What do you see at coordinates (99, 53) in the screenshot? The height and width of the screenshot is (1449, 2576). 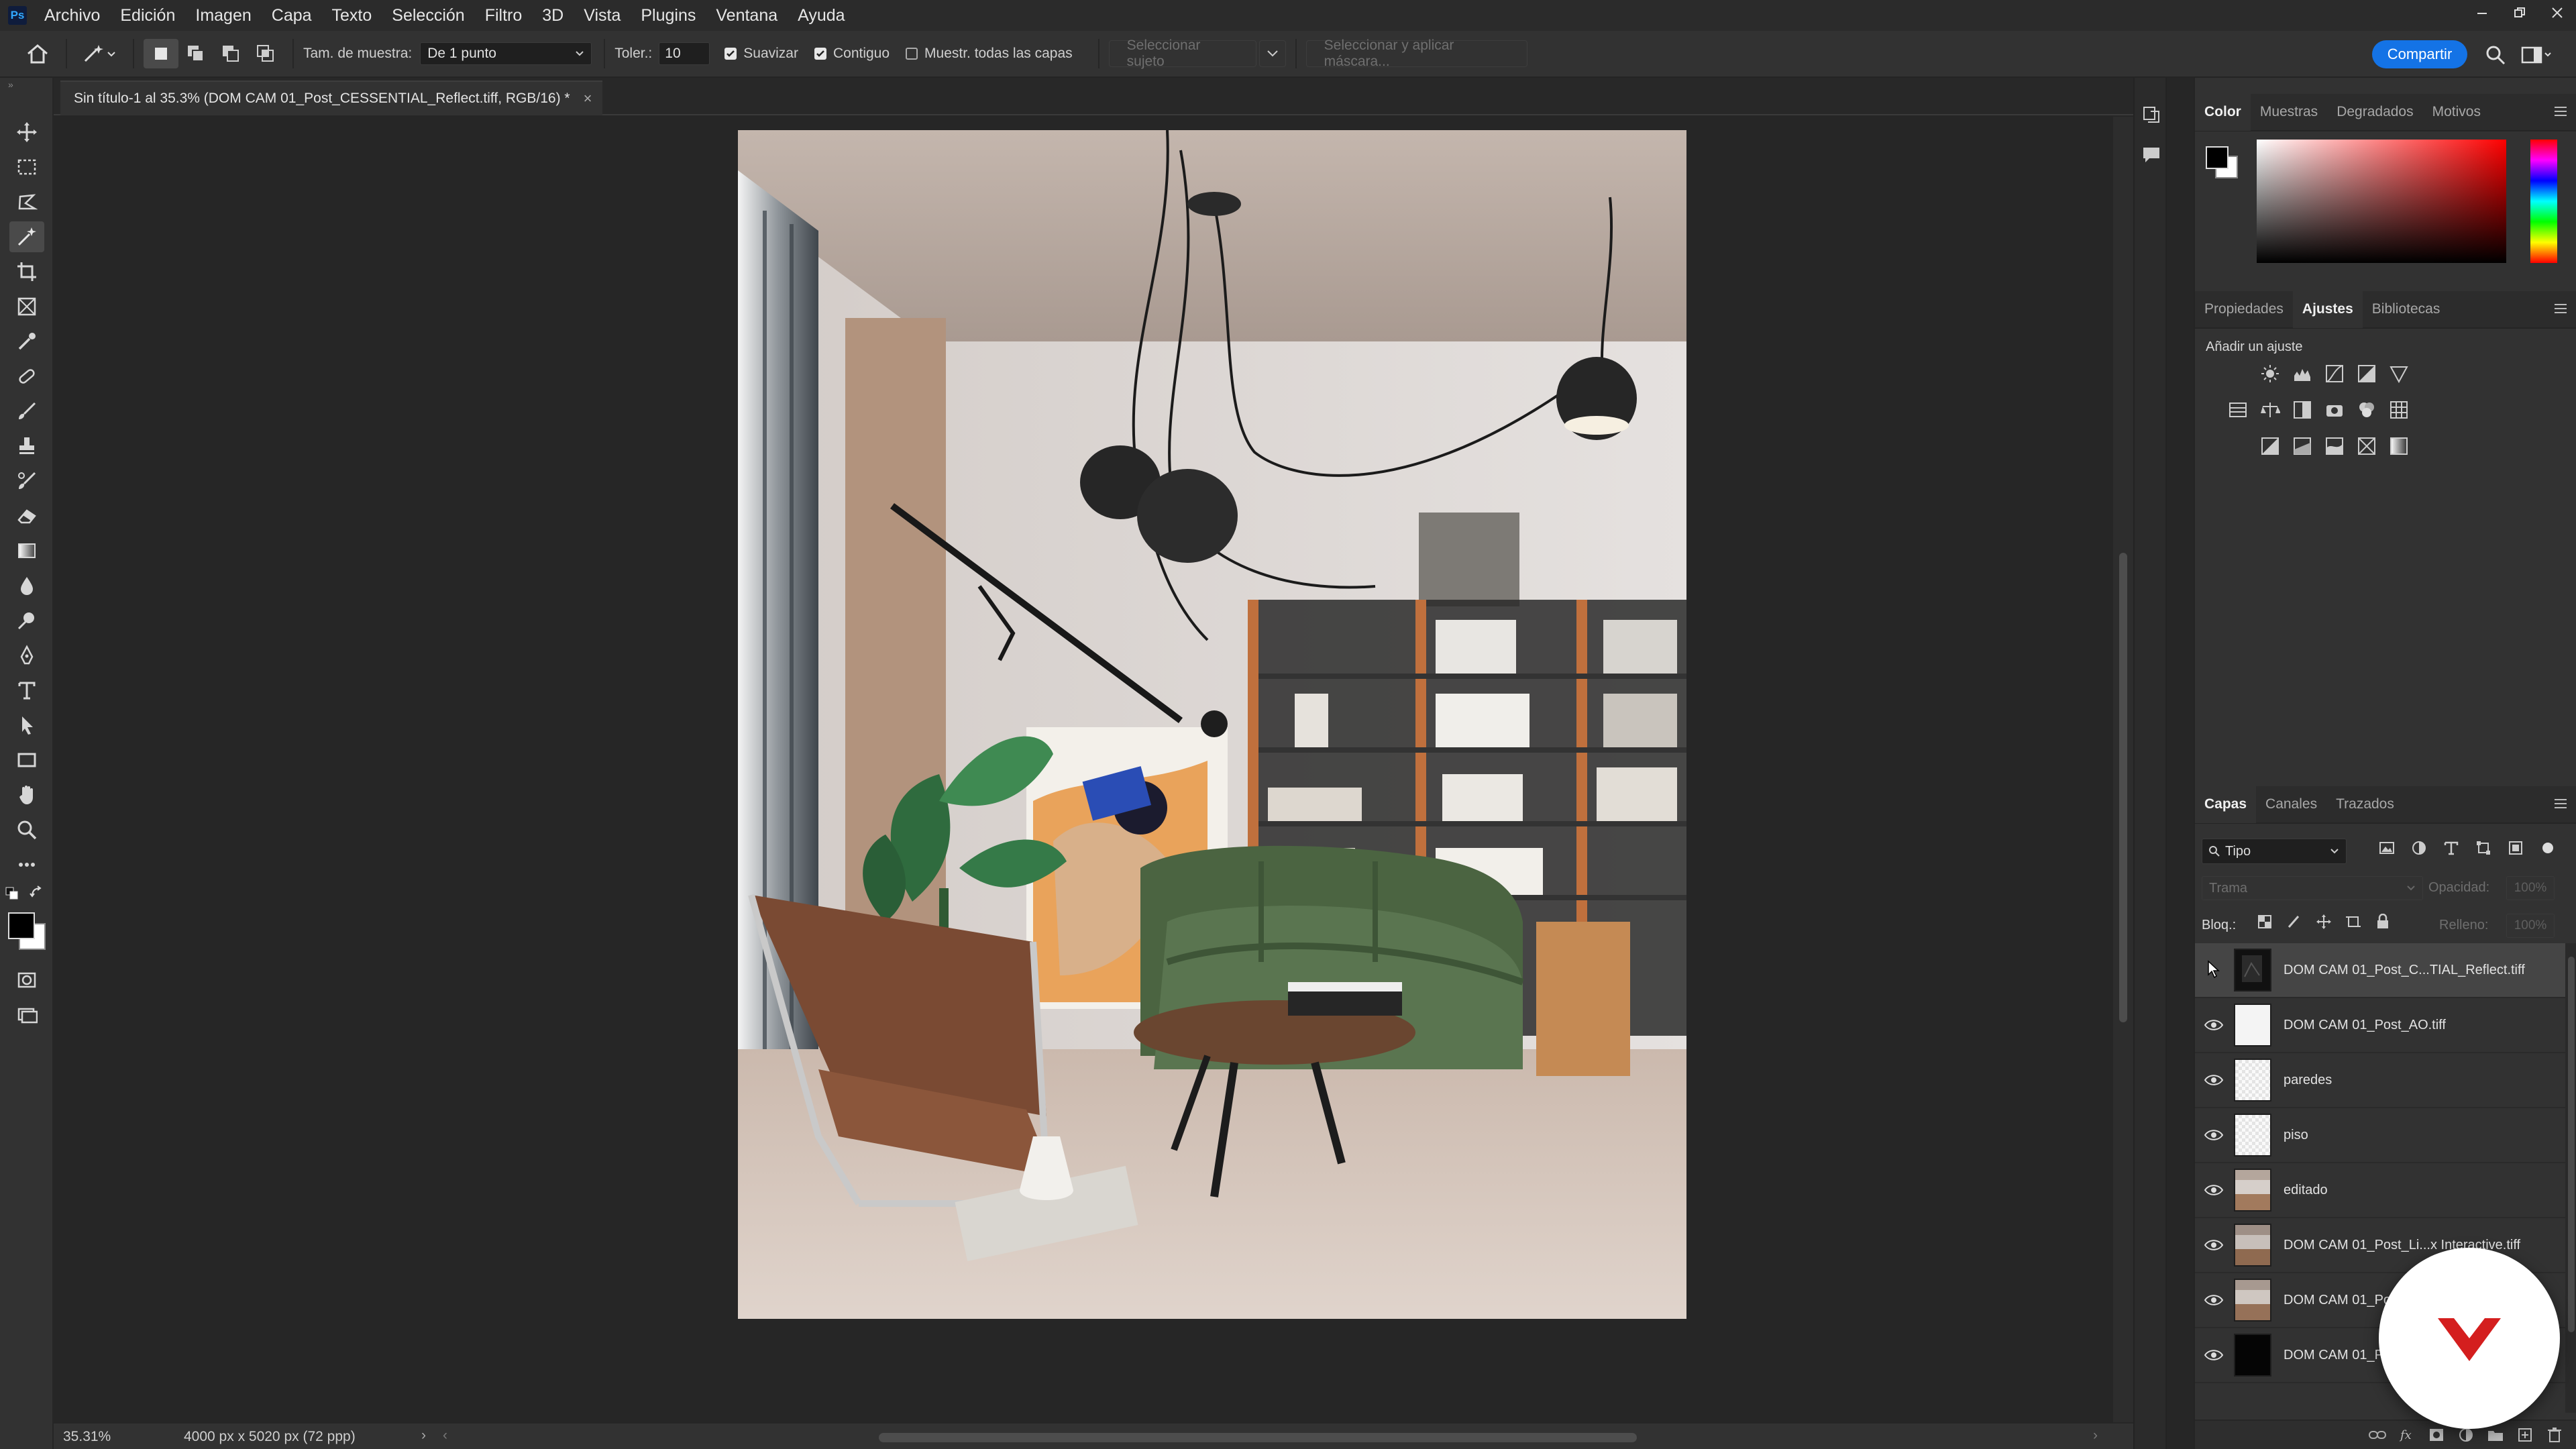 I see `tool-preset-picker` at bounding box center [99, 53].